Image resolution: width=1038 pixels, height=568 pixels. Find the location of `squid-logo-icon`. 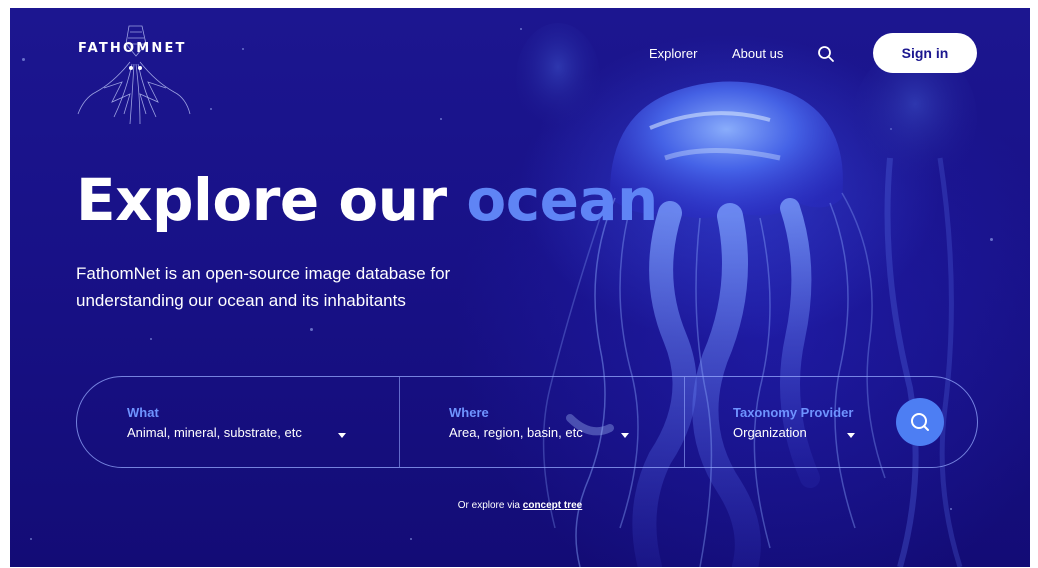

squid-logo-icon is located at coordinates (134, 75).